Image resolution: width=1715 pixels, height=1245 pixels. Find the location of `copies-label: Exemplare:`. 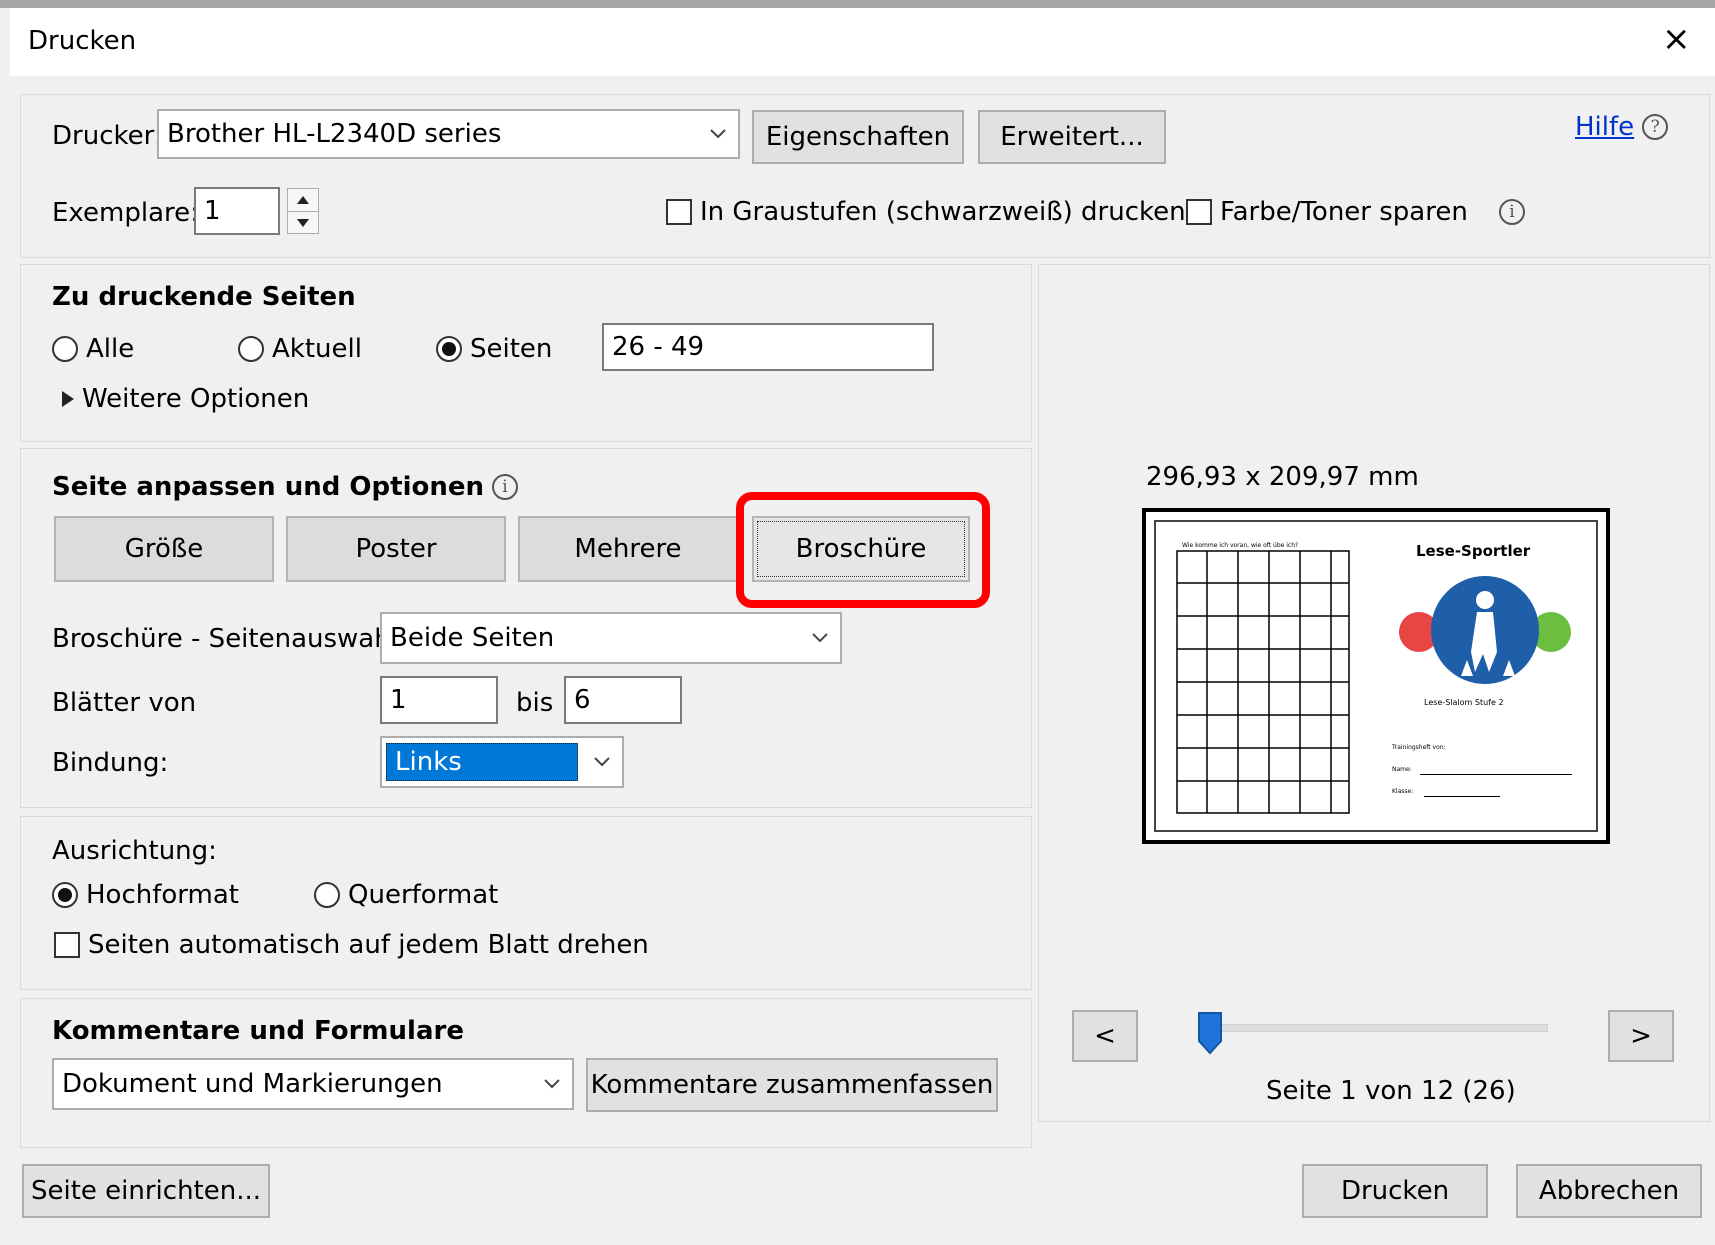

copies-label: Exemplare: is located at coordinates (125, 213).